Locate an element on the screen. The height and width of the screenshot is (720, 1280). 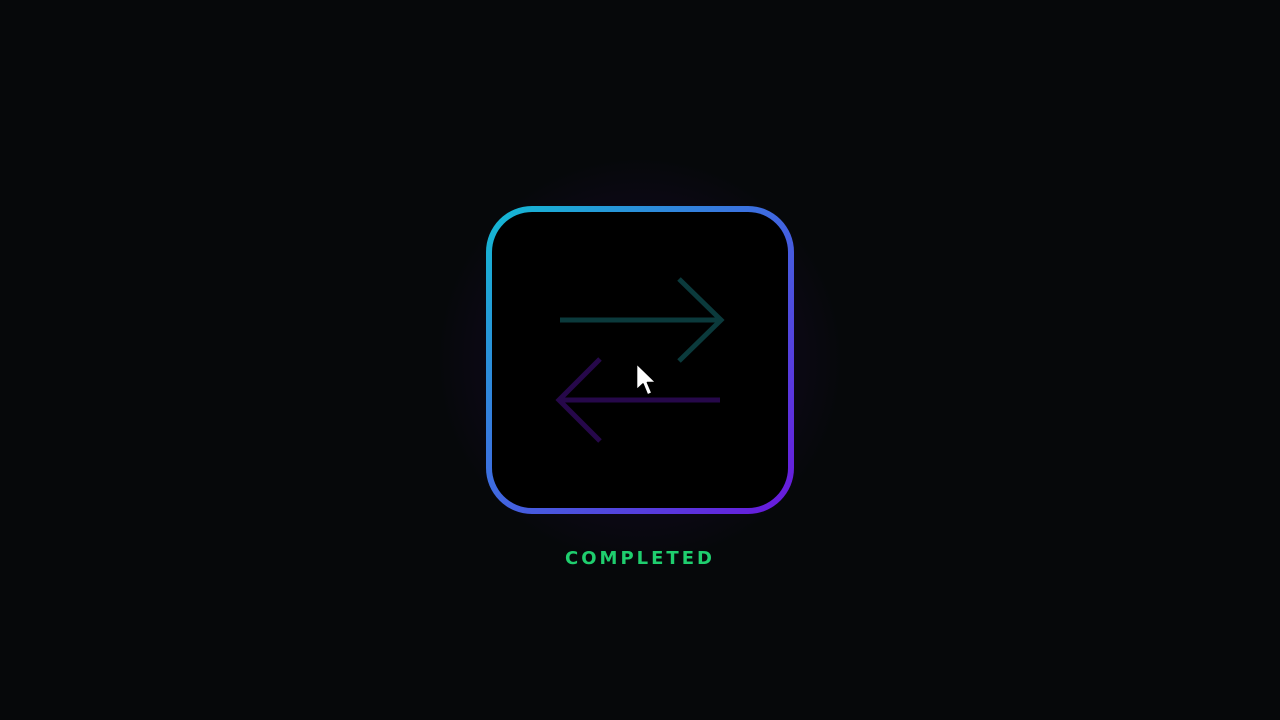
status-label: COMPLETED is located at coordinates (640, 558).